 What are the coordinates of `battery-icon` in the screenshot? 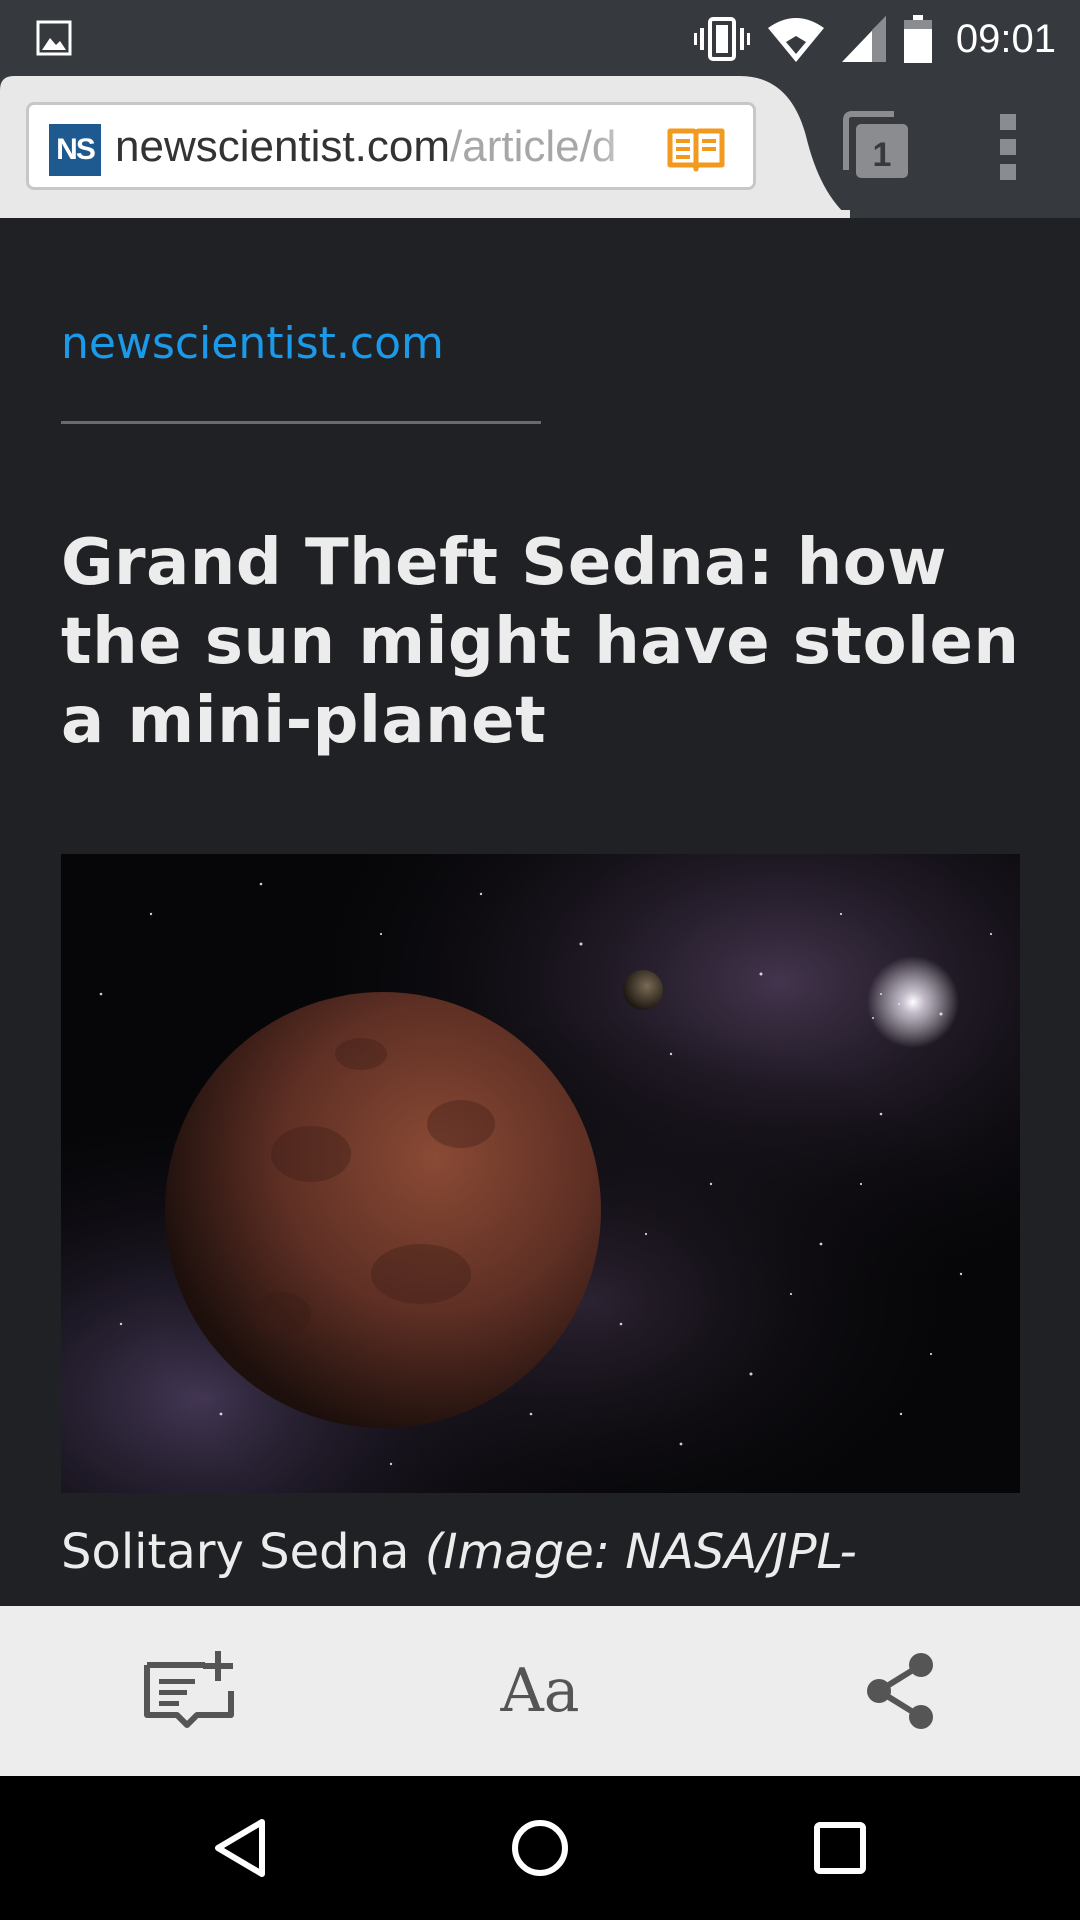 It's located at (917, 39).